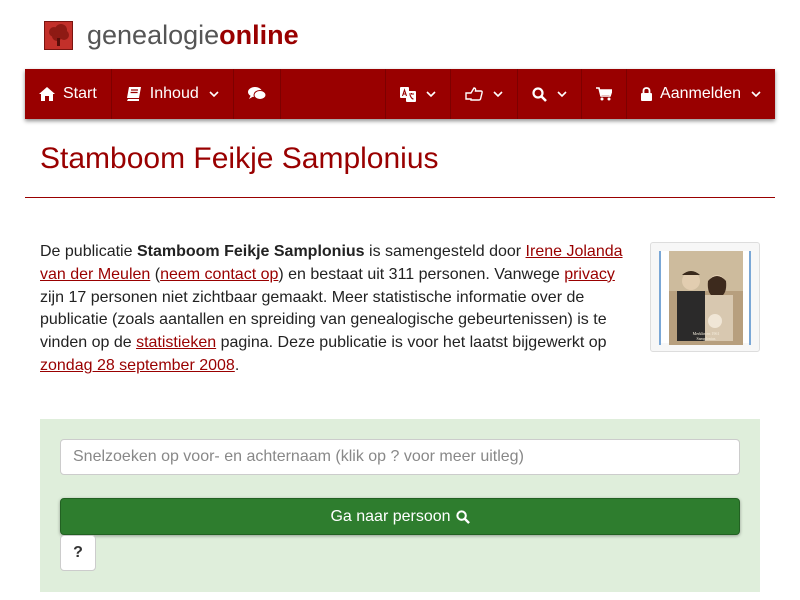 This screenshot has width=800, height=600. I want to click on nav-login-label: Aanmelden, so click(700, 93).